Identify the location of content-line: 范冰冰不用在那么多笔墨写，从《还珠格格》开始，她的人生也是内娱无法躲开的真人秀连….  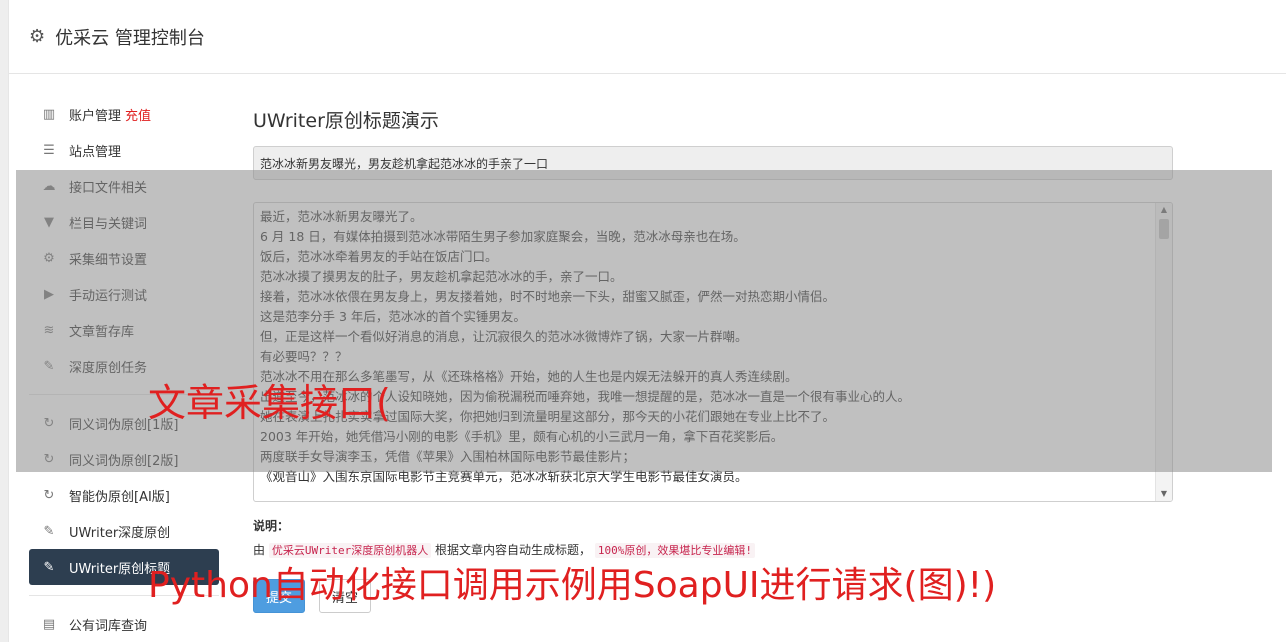
(529, 376).